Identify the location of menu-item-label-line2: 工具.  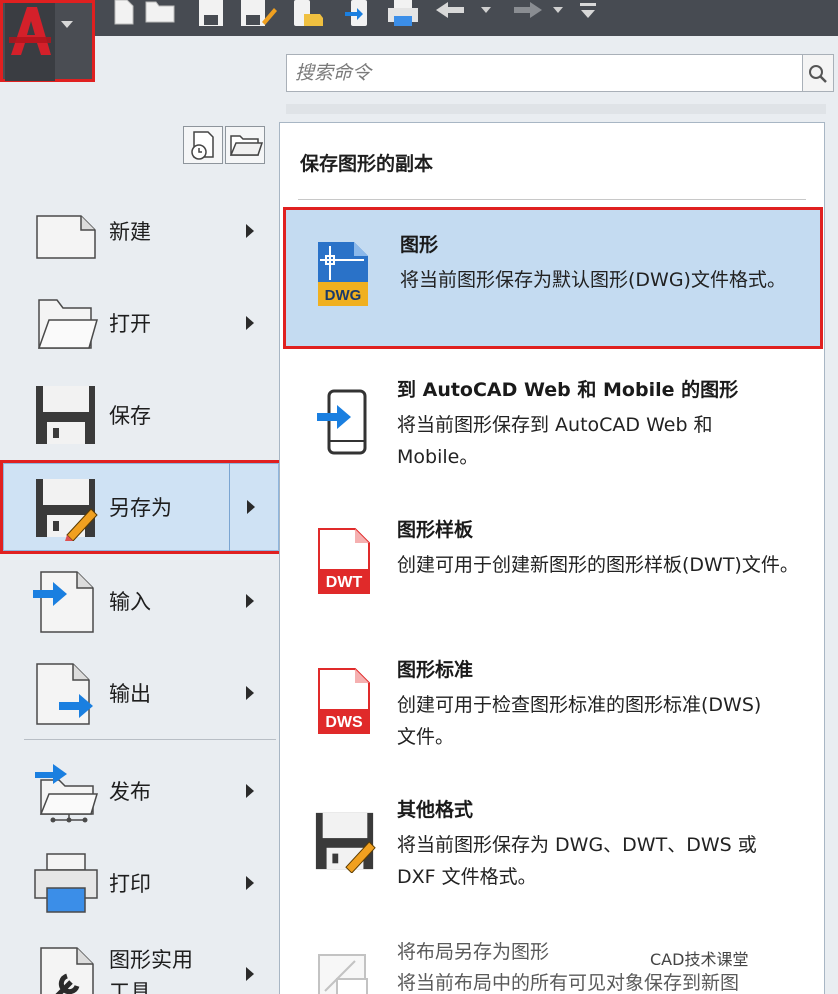
(130, 987).